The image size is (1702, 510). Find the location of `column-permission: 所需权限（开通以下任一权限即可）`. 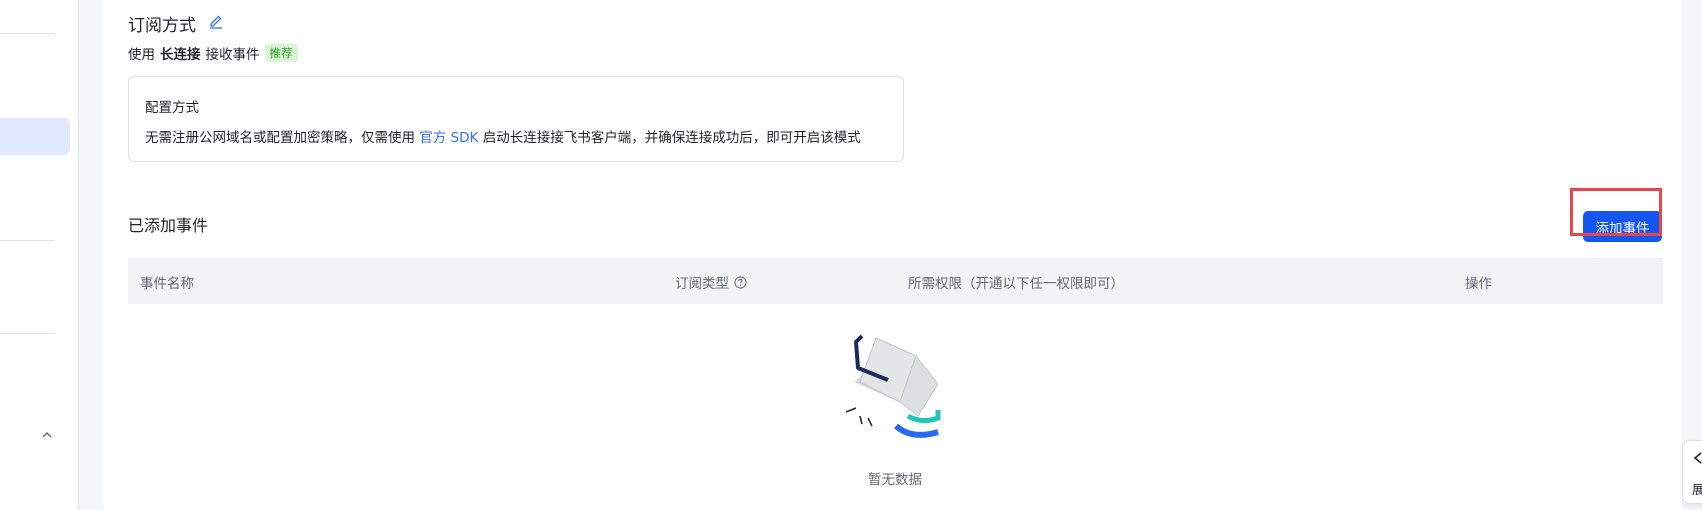

column-permission: 所需权限（开通以下任一权限即可） is located at coordinates (1016, 282).